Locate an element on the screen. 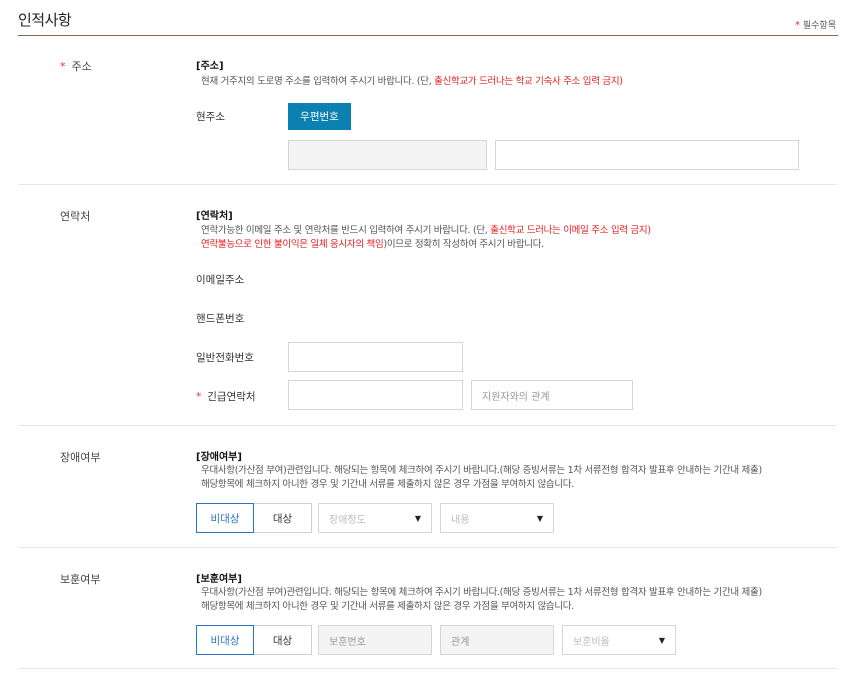  emergency-contact-label: * 긴급연락처 is located at coordinates (226, 397).